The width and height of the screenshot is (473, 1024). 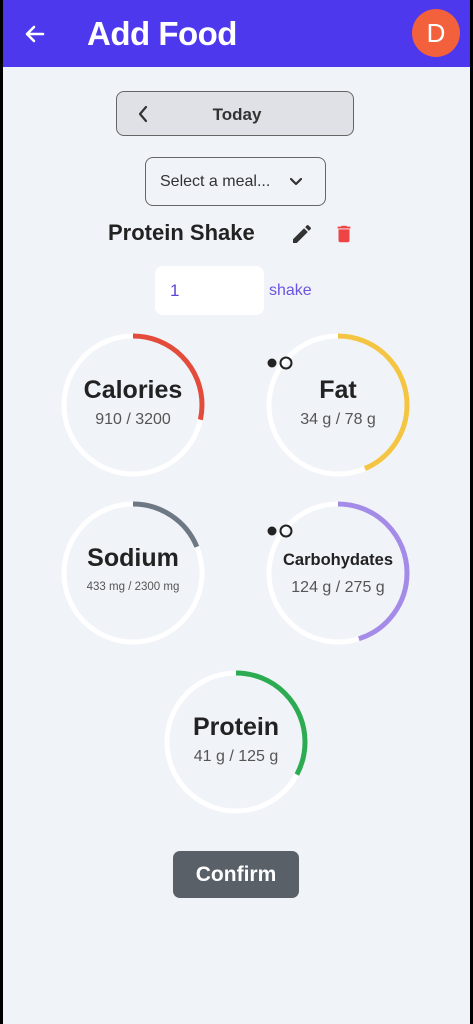 I want to click on date-label: Today, so click(x=237, y=114).